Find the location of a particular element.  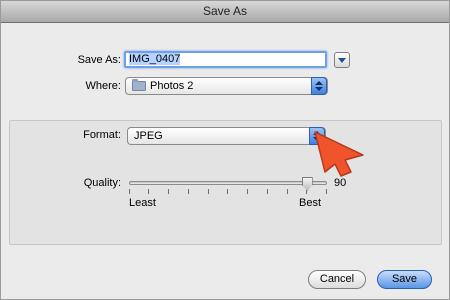

quality-label: Quality: is located at coordinates (102, 183).